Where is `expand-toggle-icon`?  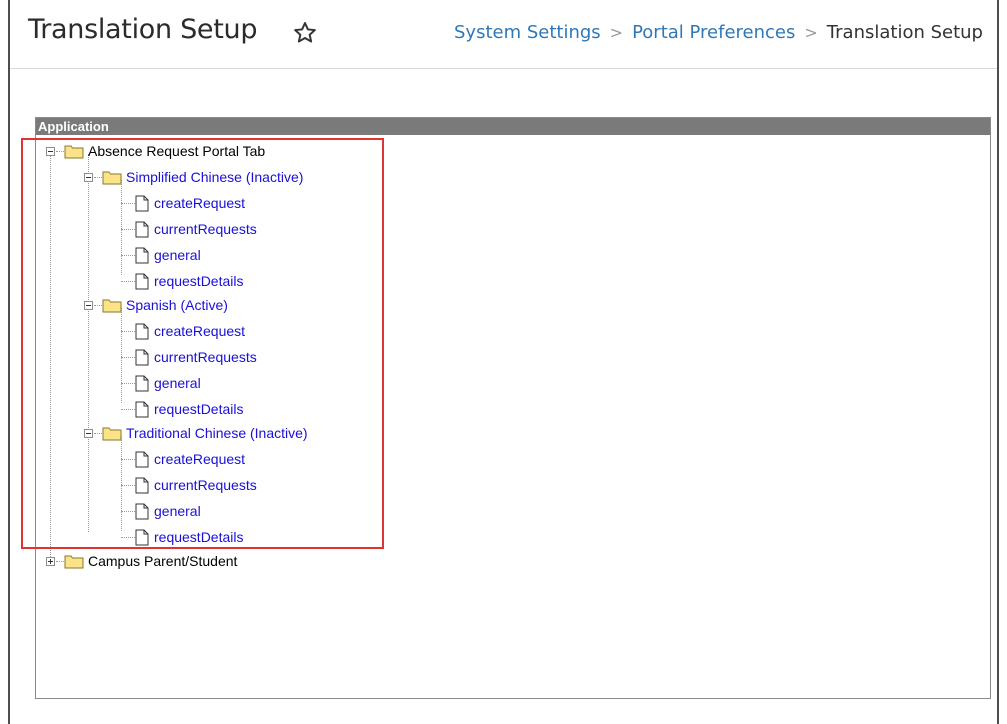
expand-toggle-icon is located at coordinates (50, 561).